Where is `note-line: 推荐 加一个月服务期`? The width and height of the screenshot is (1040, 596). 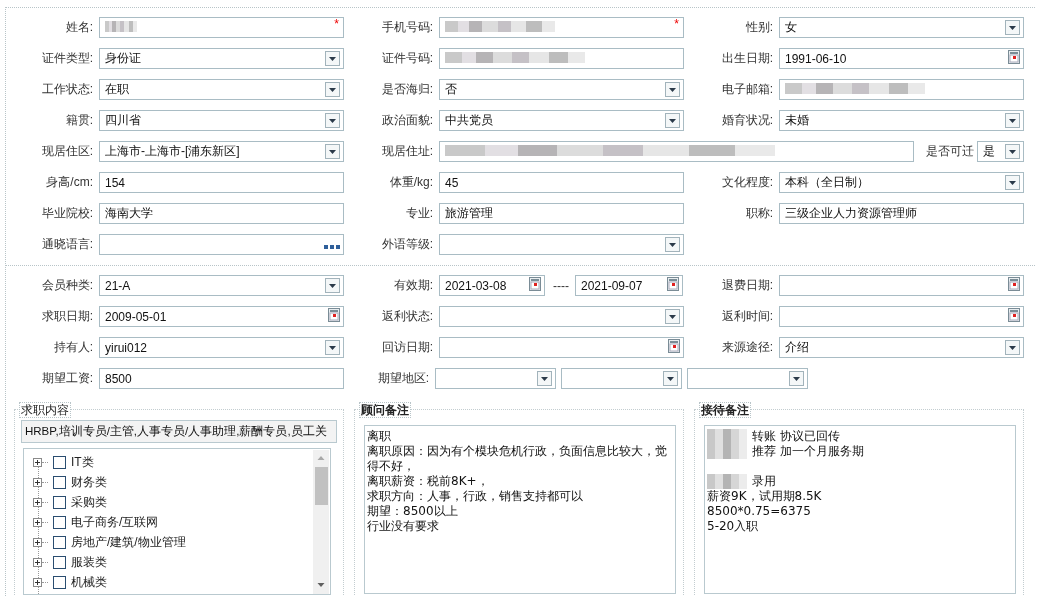 note-line: 推荐 加一个月服务期 is located at coordinates (808, 451).